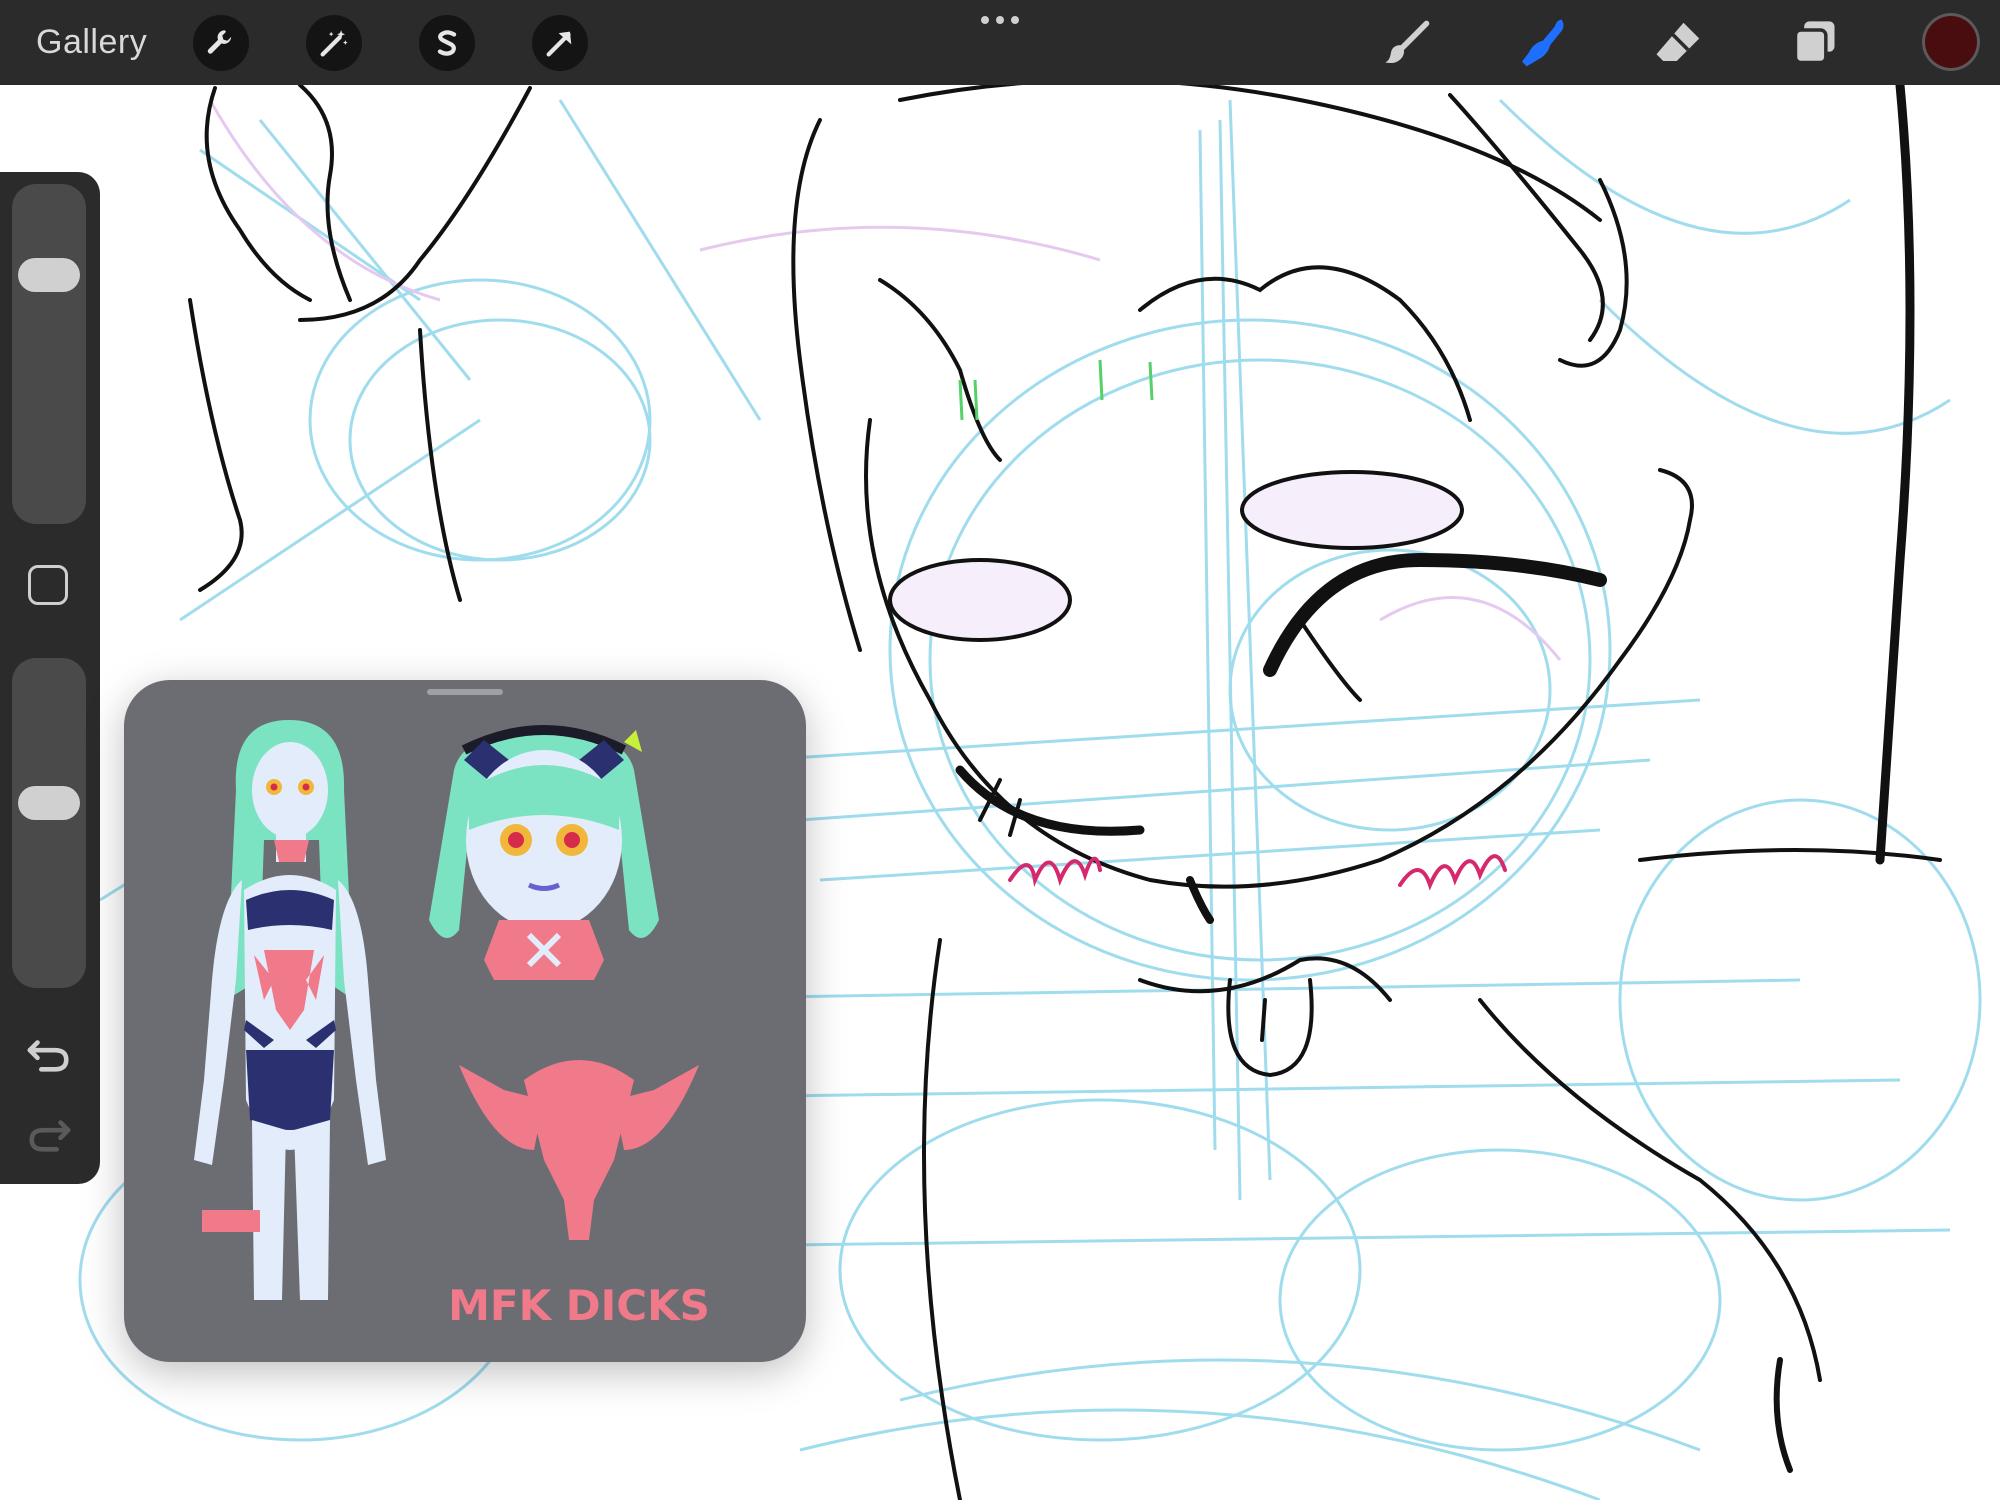  I want to click on reference-caption: MFK DICKS, so click(579, 1305).